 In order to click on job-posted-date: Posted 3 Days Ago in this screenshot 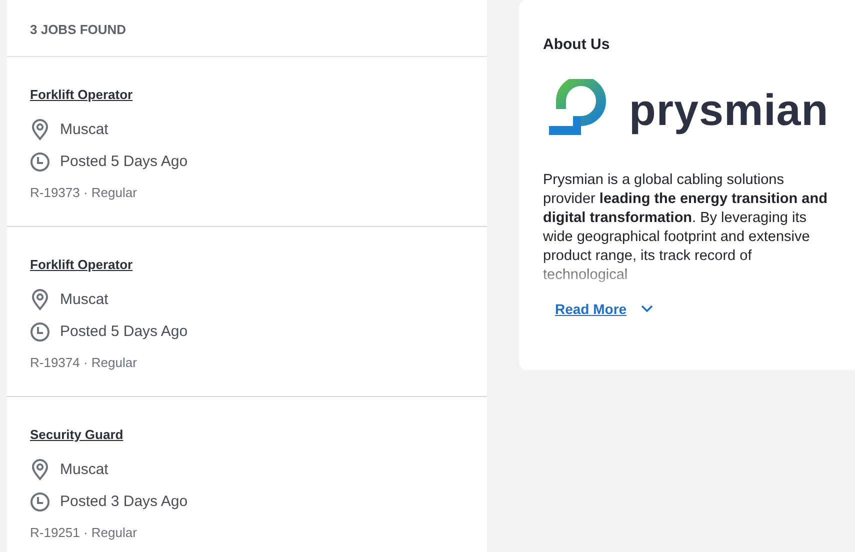, I will do `click(124, 502)`.